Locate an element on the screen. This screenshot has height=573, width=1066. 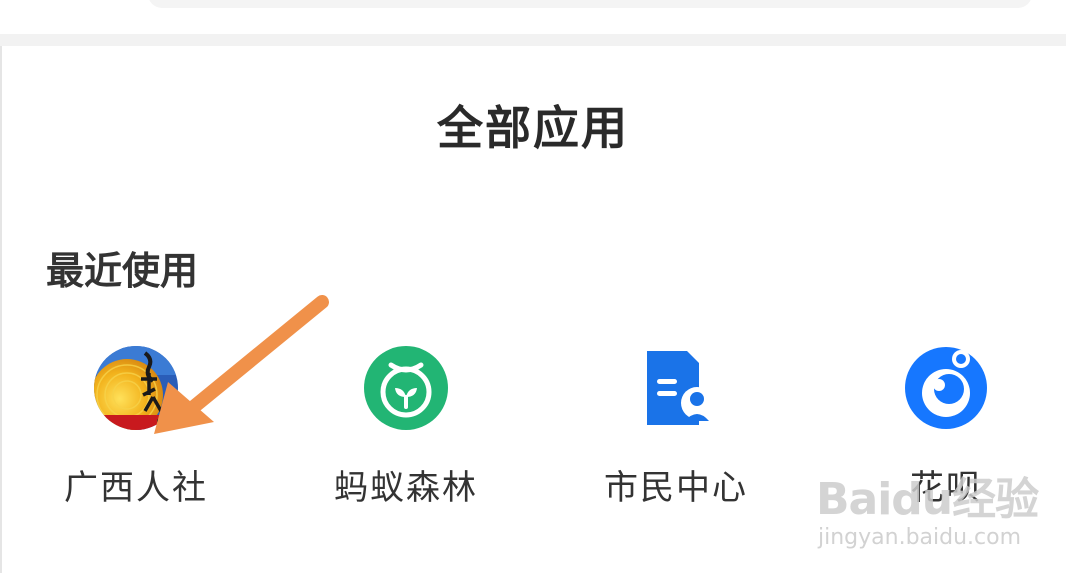
search-bar is located at coordinates (590, 4).